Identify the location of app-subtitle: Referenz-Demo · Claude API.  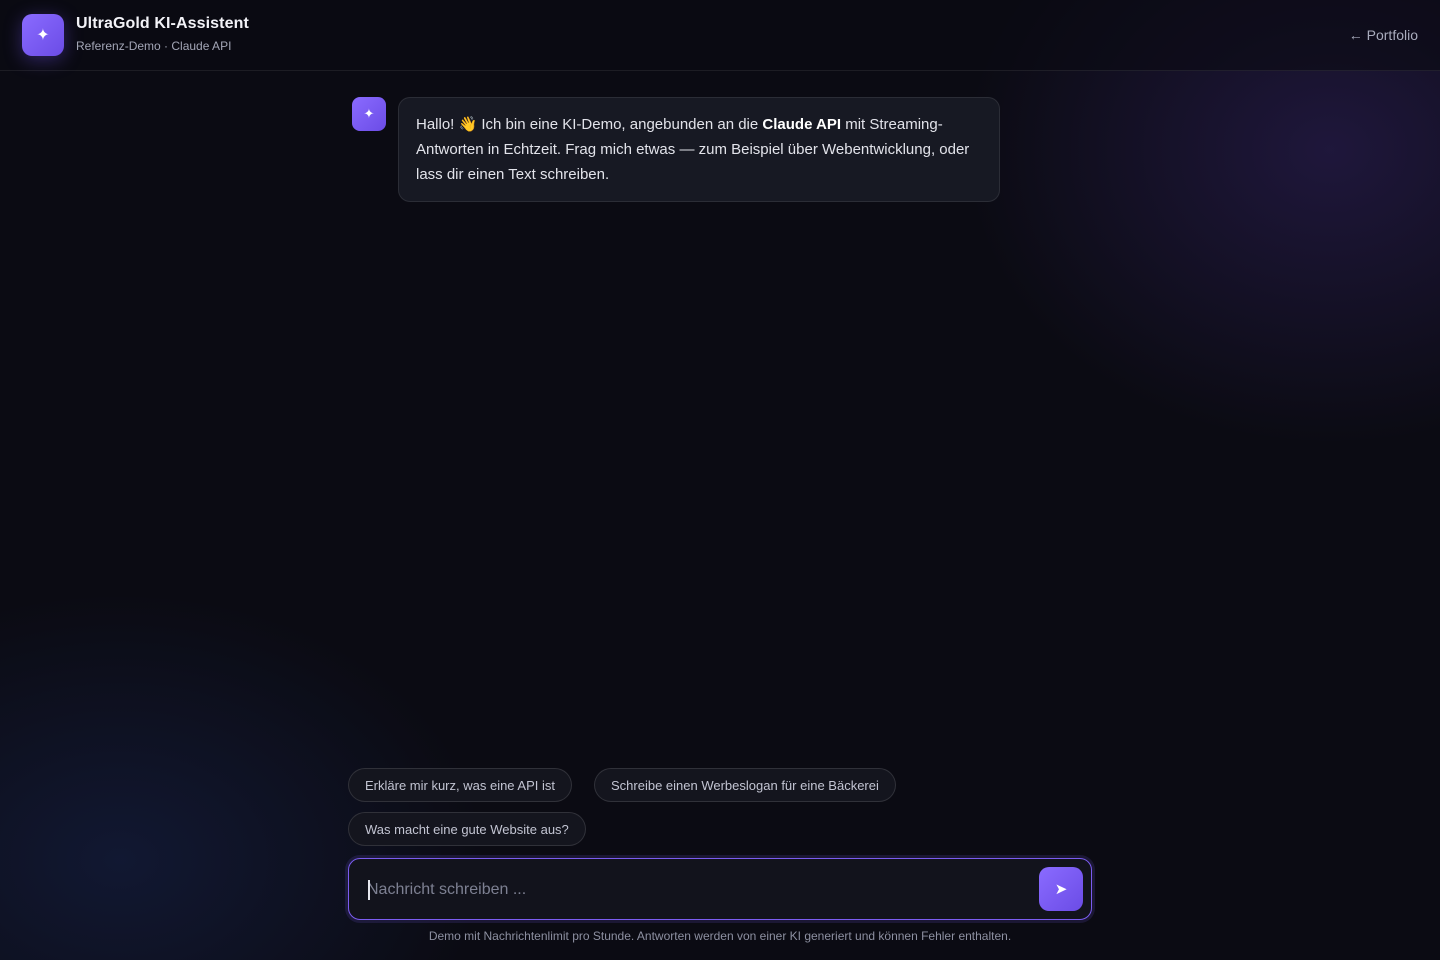
(154, 46).